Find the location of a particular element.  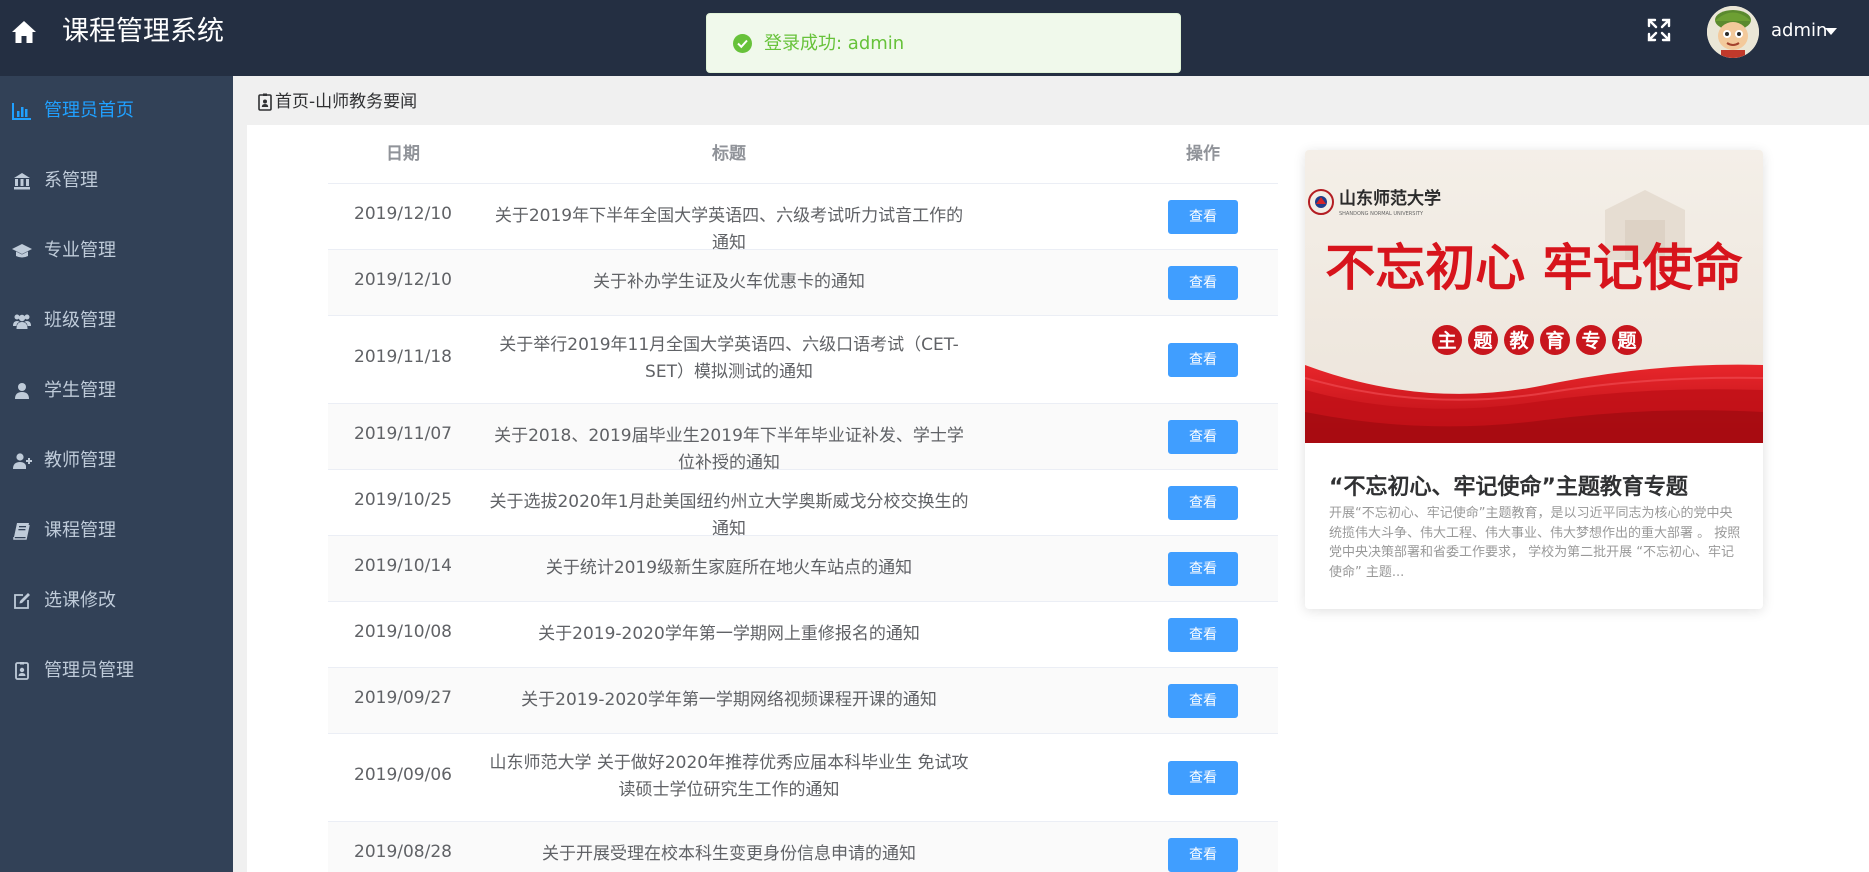

sidebar-item-teacher: 教师管理 is located at coordinates (116, 461).